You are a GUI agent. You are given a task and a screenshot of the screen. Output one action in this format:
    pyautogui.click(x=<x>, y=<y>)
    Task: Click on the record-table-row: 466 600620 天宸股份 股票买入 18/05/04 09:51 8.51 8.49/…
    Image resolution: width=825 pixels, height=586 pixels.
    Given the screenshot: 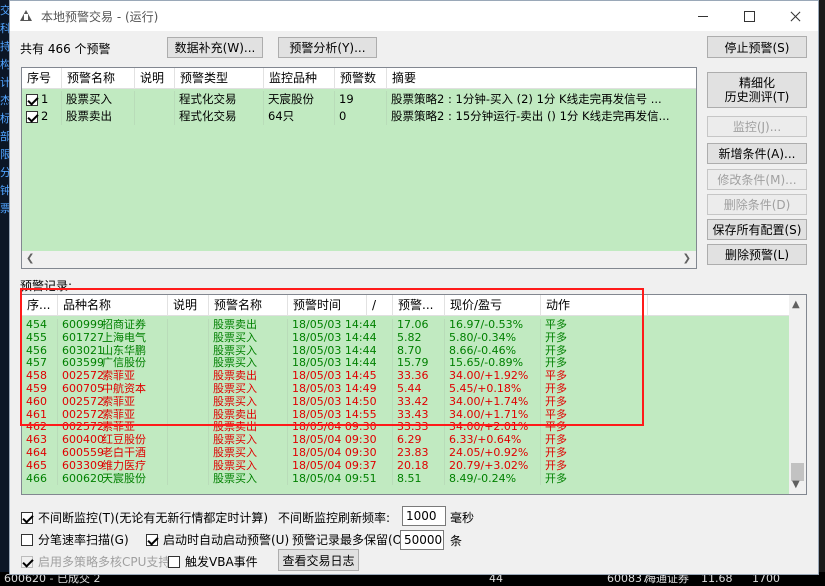 What is the action you would take?
    pyautogui.click(x=414, y=479)
    